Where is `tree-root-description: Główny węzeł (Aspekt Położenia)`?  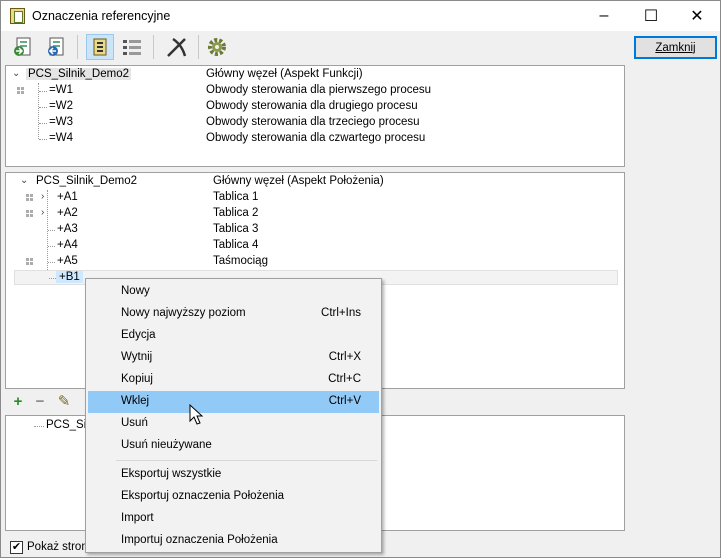
tree-root-description: Główny węzeł (Aspekt Położenia) is located at coordinates (298, 181).